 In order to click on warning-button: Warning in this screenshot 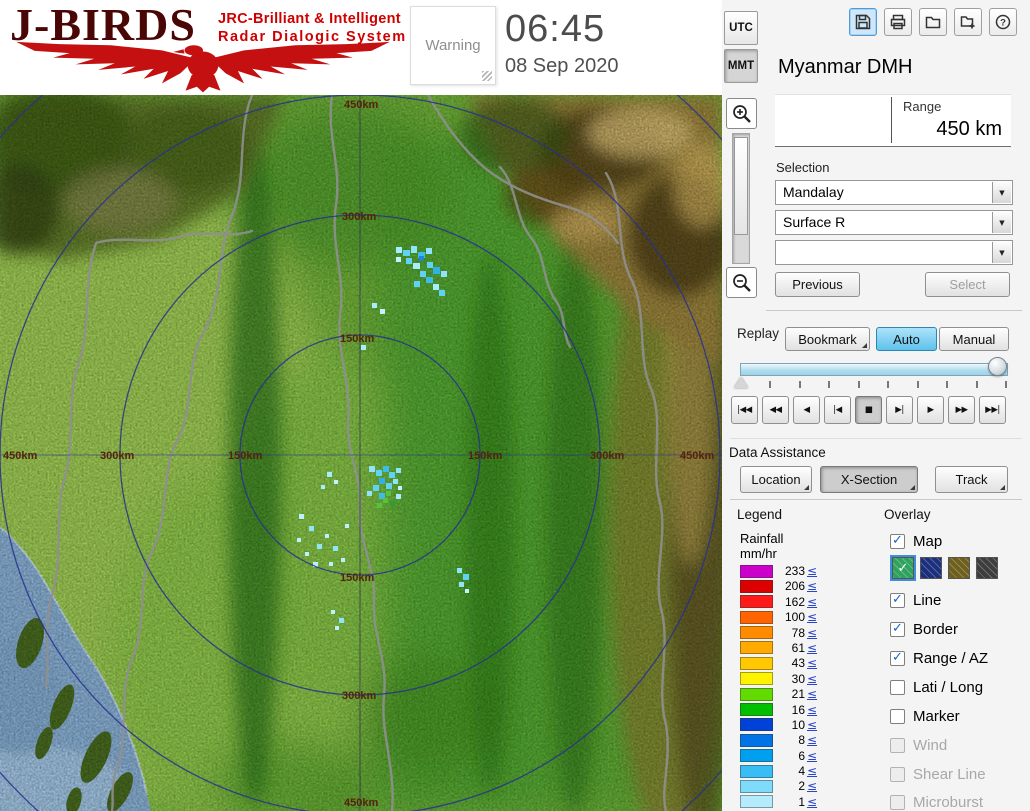, I will do `click(453, 45)`.